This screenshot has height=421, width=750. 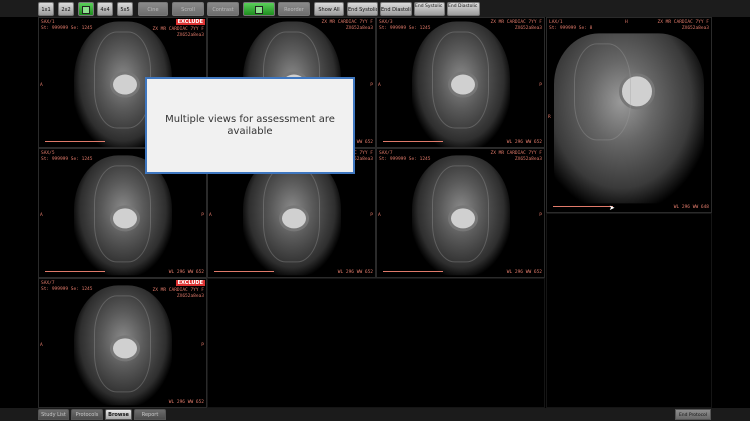 What do you see at coordinates (626, 22) in the screenshot?
I see `orientation-top: H` at bounding box center [626, 22].